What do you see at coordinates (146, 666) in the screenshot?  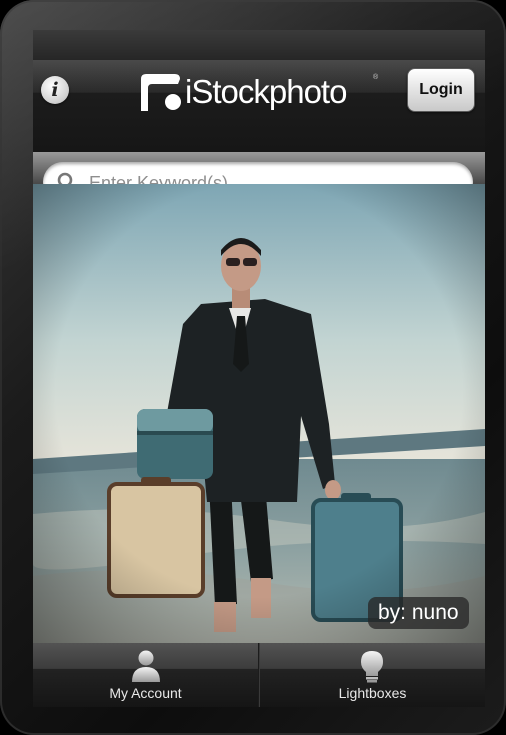 I see `person-icon` at bounding box center [146, 666].